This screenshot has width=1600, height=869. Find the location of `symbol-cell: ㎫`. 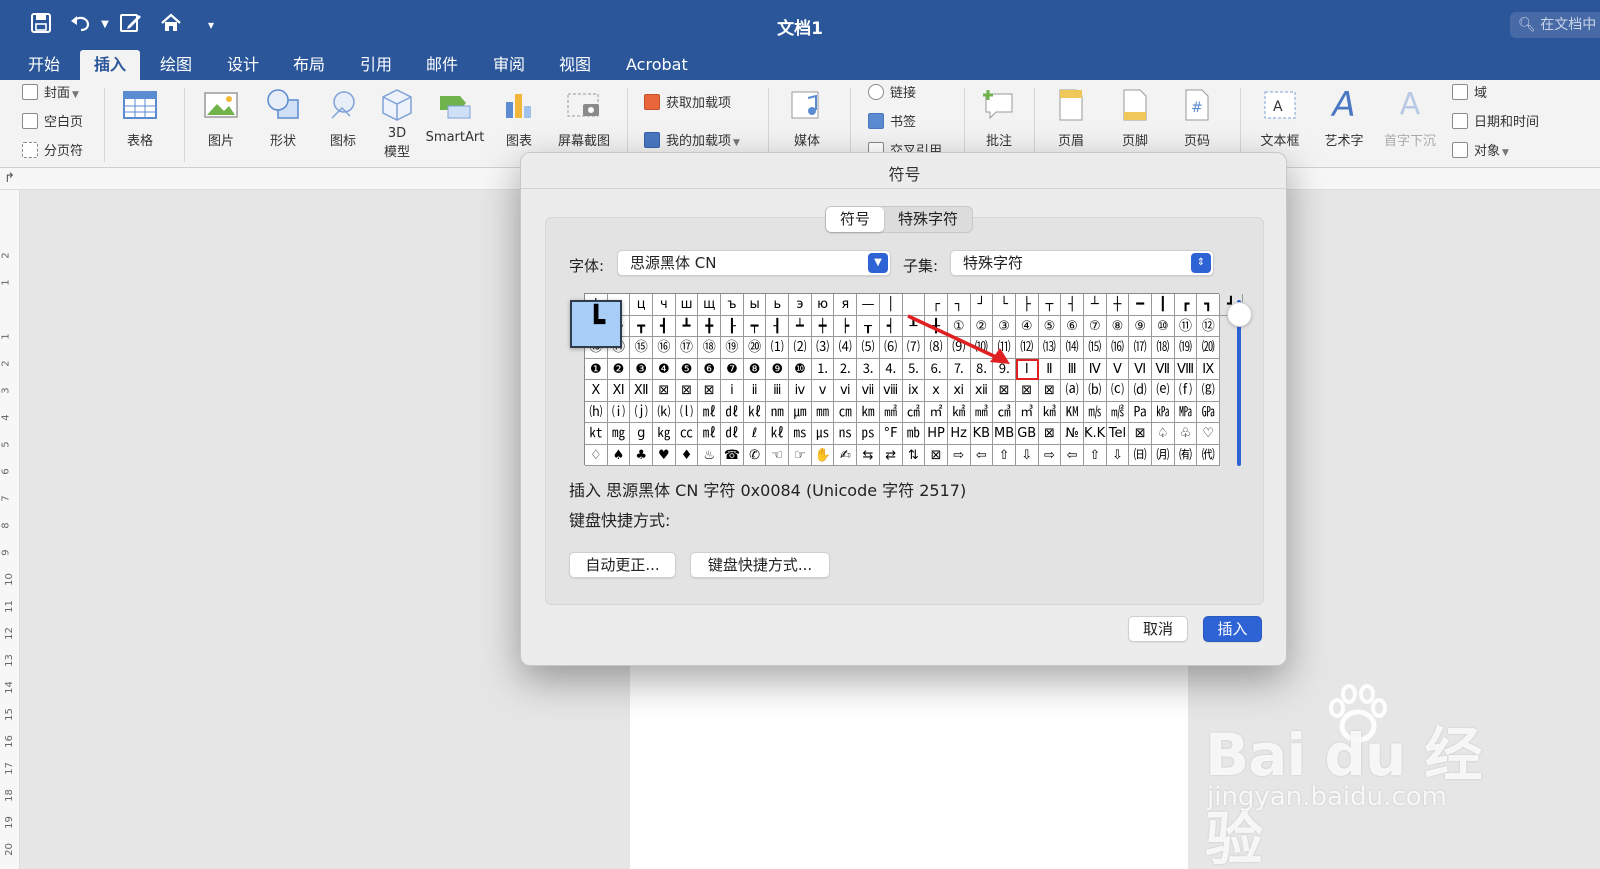

symbol-cell: ㎫ is located at coordinates (1186, 412).